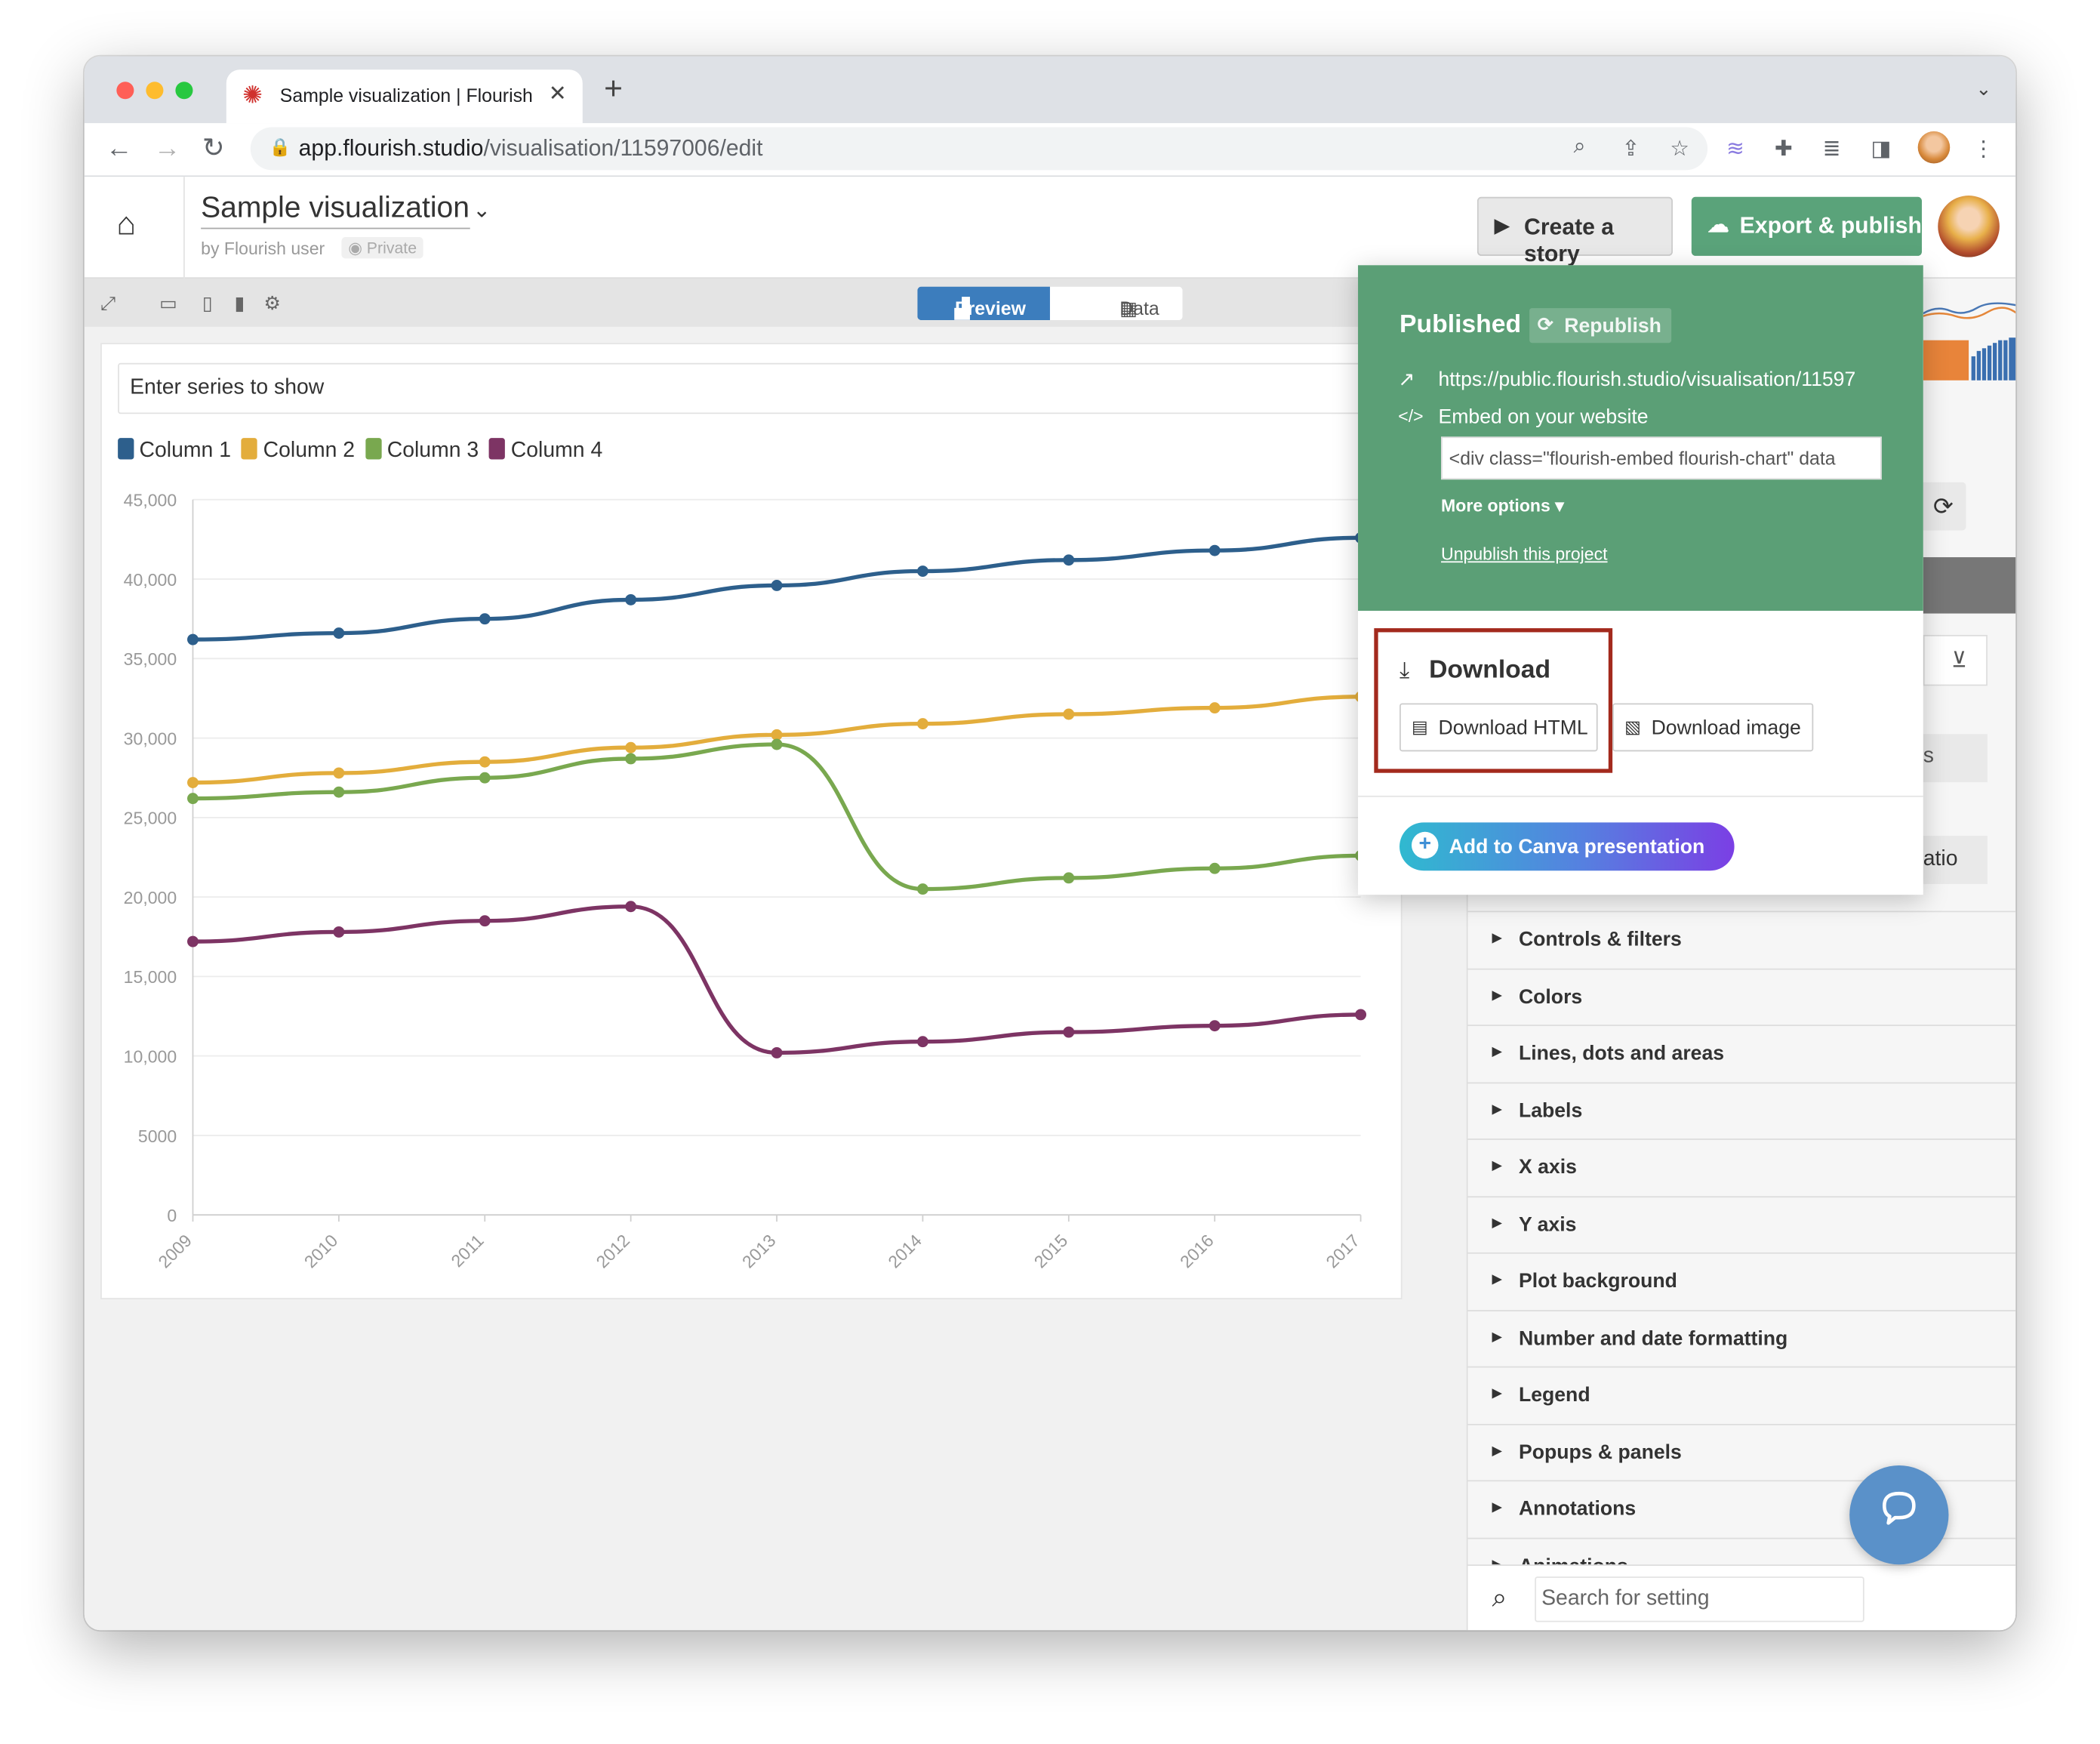 Image resolution: width=2100 pixels, height=1744 pixels. I want to click on mobile-view-icon: ▮, so click(239, 303).